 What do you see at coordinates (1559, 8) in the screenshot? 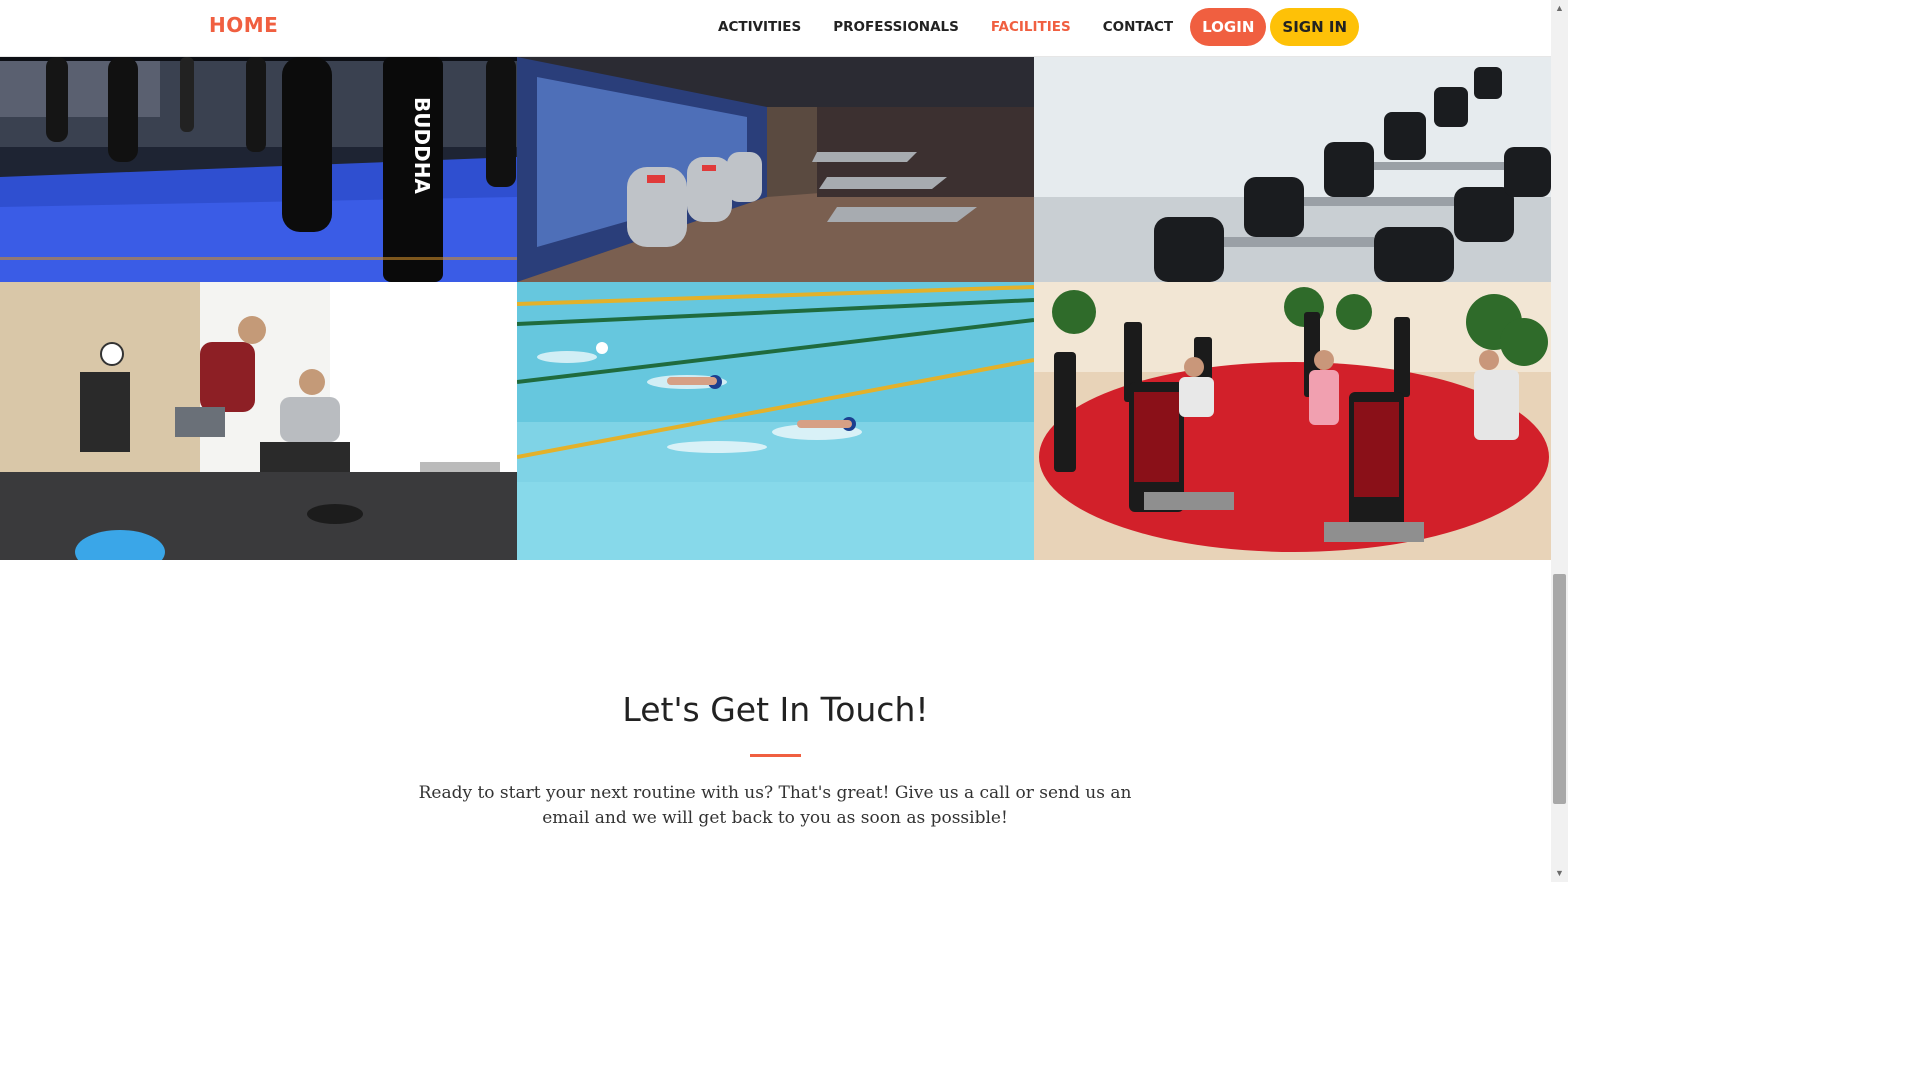
I see `scroll-up-arrow-icon: ▲` at bounding box center [1559, 8].